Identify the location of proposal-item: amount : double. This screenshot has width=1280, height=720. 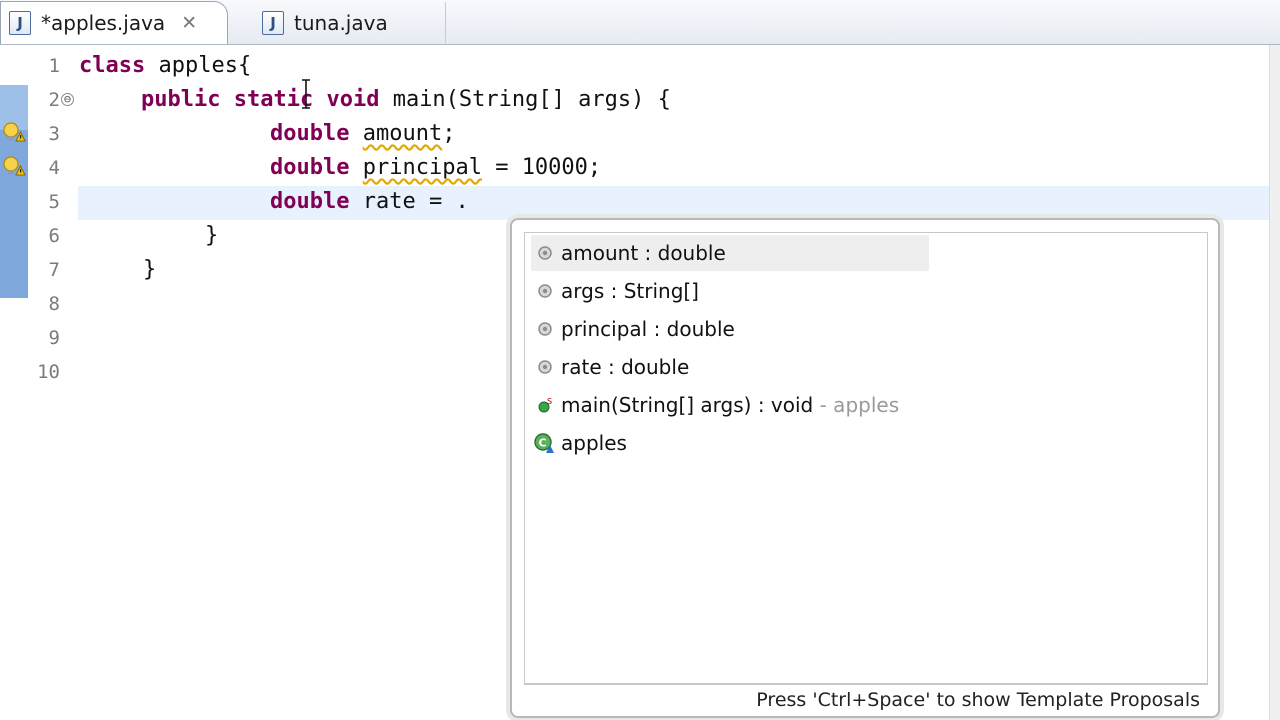
(730, 253).